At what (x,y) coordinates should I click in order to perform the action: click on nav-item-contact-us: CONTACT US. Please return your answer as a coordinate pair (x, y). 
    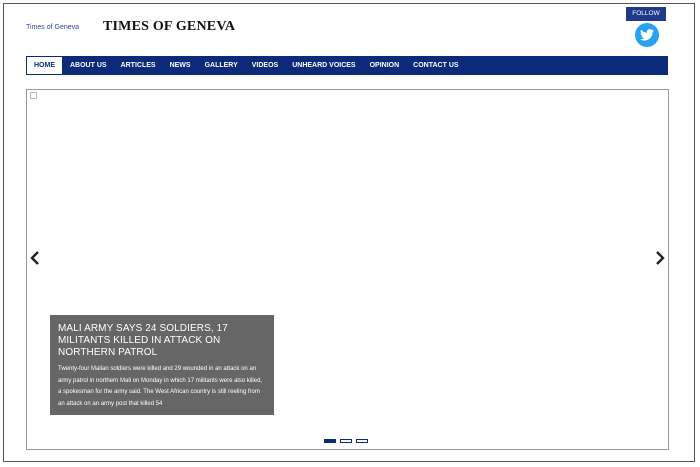
    Looking at the image, I should click on (435, 65).